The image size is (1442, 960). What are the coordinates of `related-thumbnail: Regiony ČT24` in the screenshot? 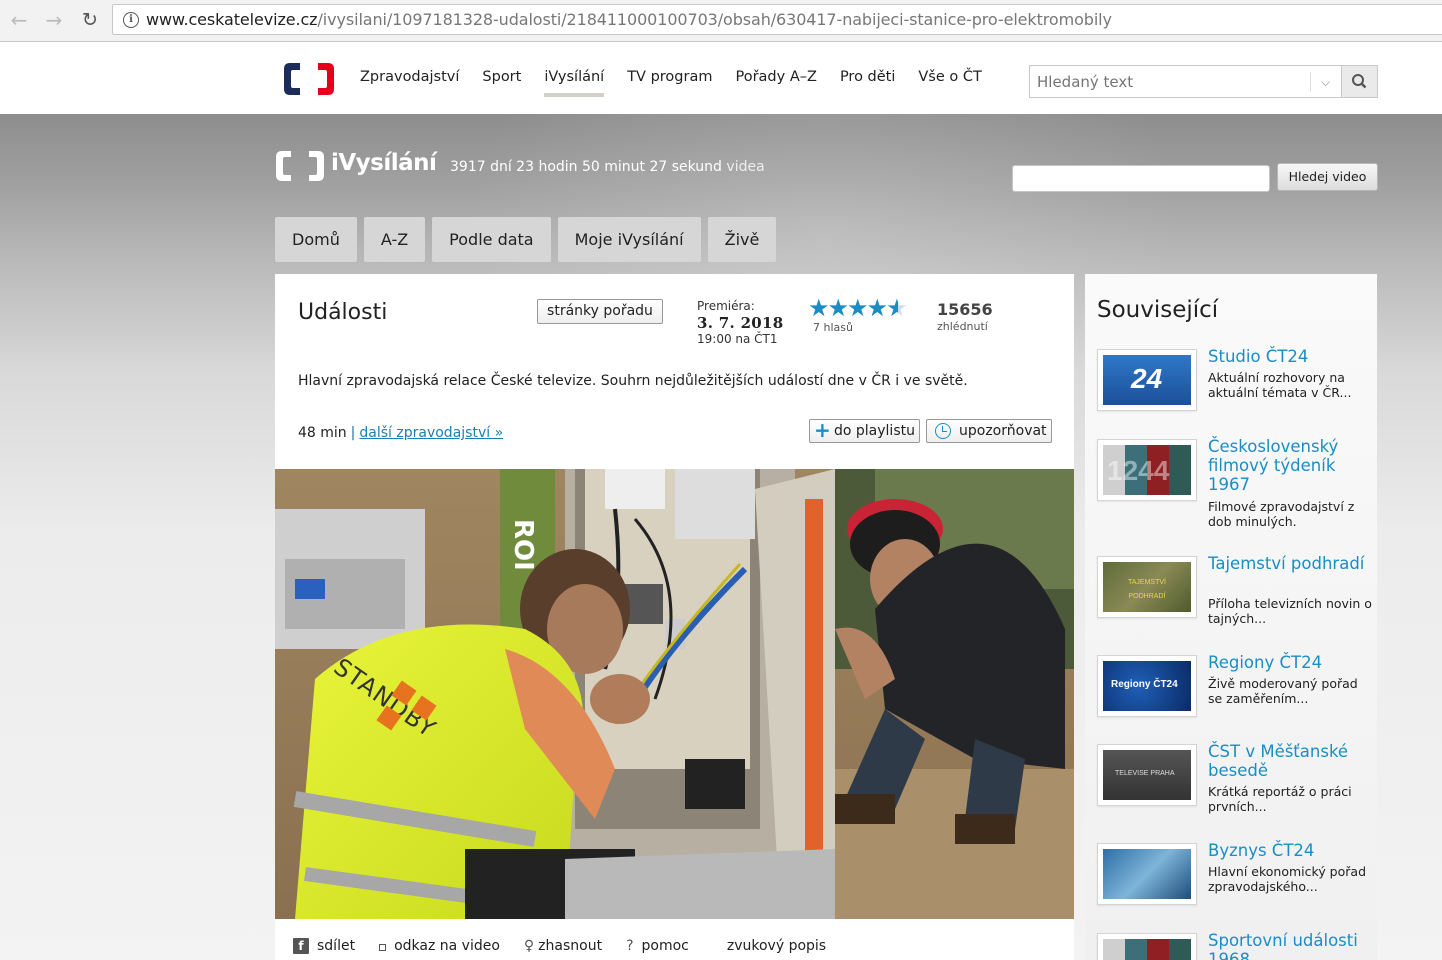 It's located at (1147, 686).